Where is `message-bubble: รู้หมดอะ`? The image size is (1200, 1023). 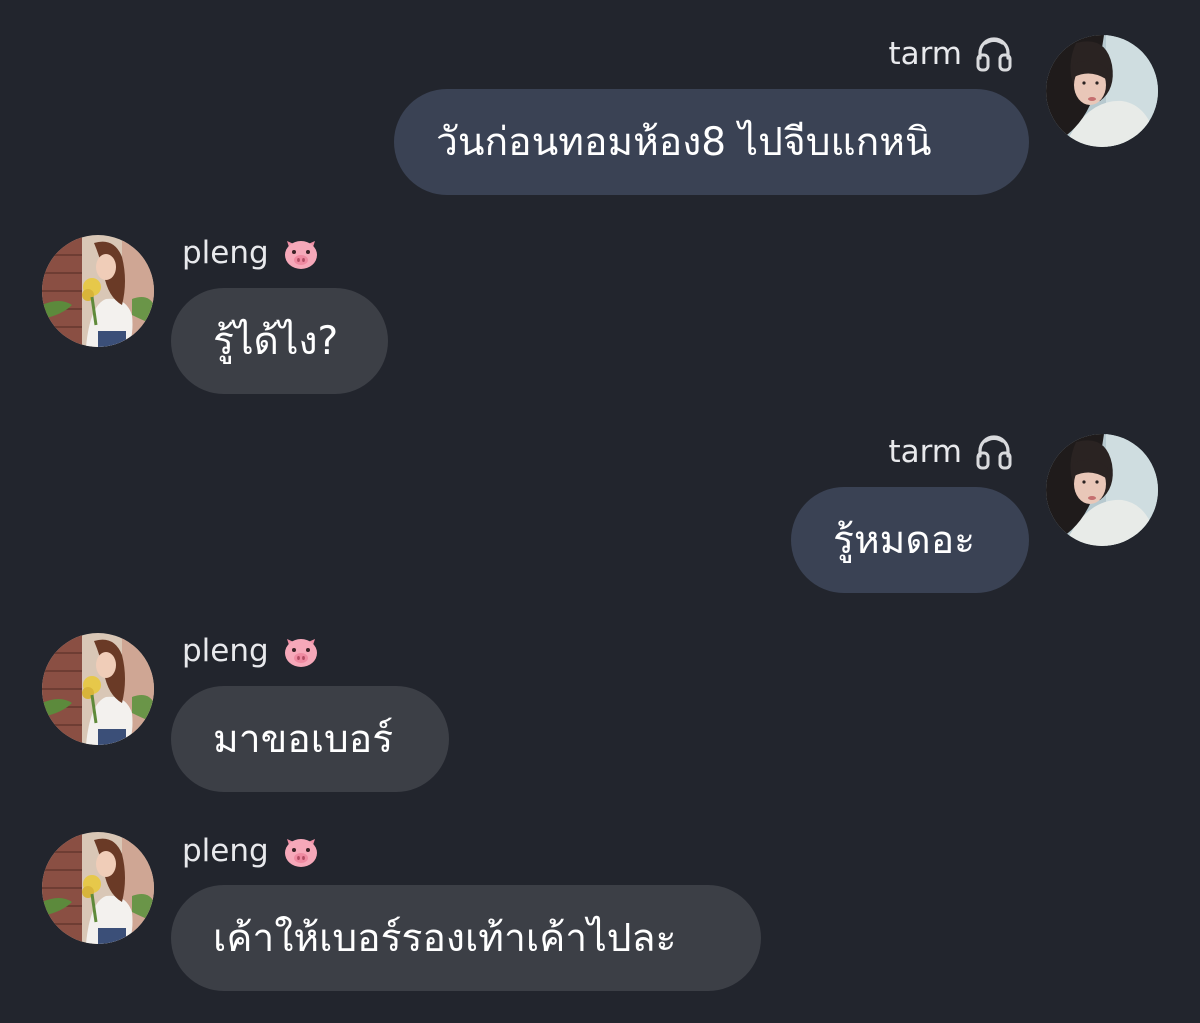
message-bubble: รู้หมดอะ is located at coordinates (910, 540).